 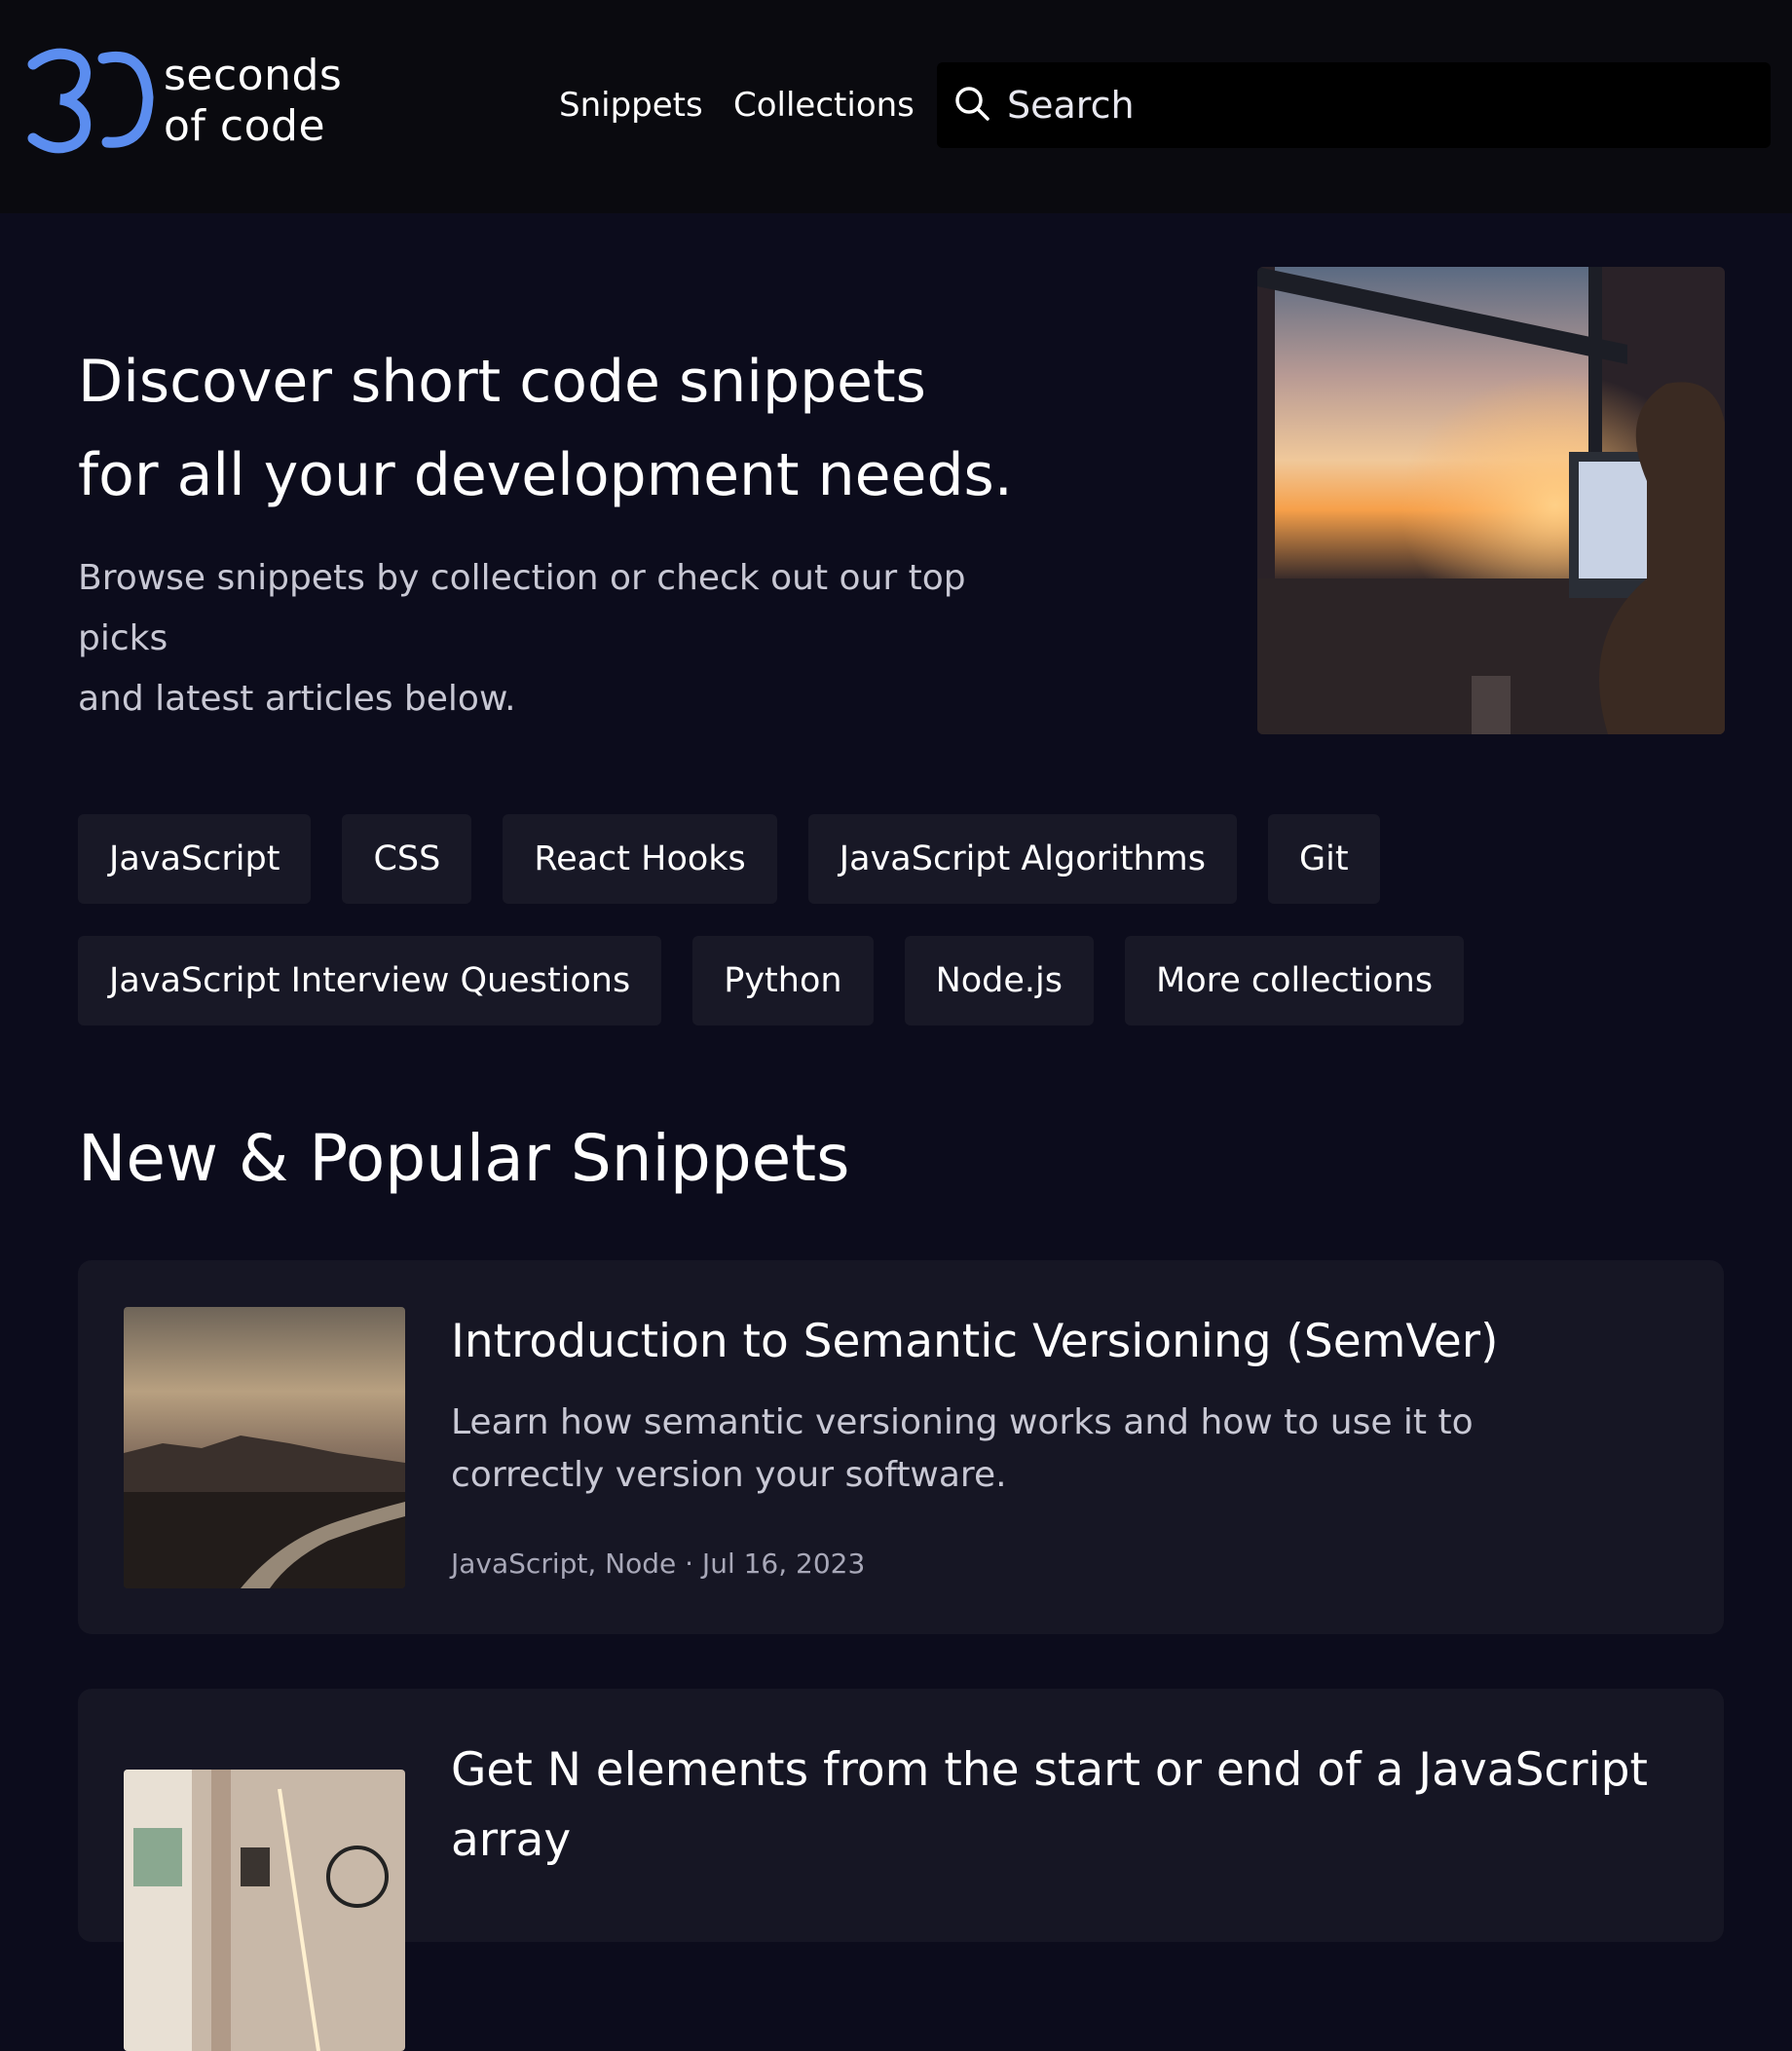 I want to click on room-thumbnail-image, so click(x=264, y=1910).